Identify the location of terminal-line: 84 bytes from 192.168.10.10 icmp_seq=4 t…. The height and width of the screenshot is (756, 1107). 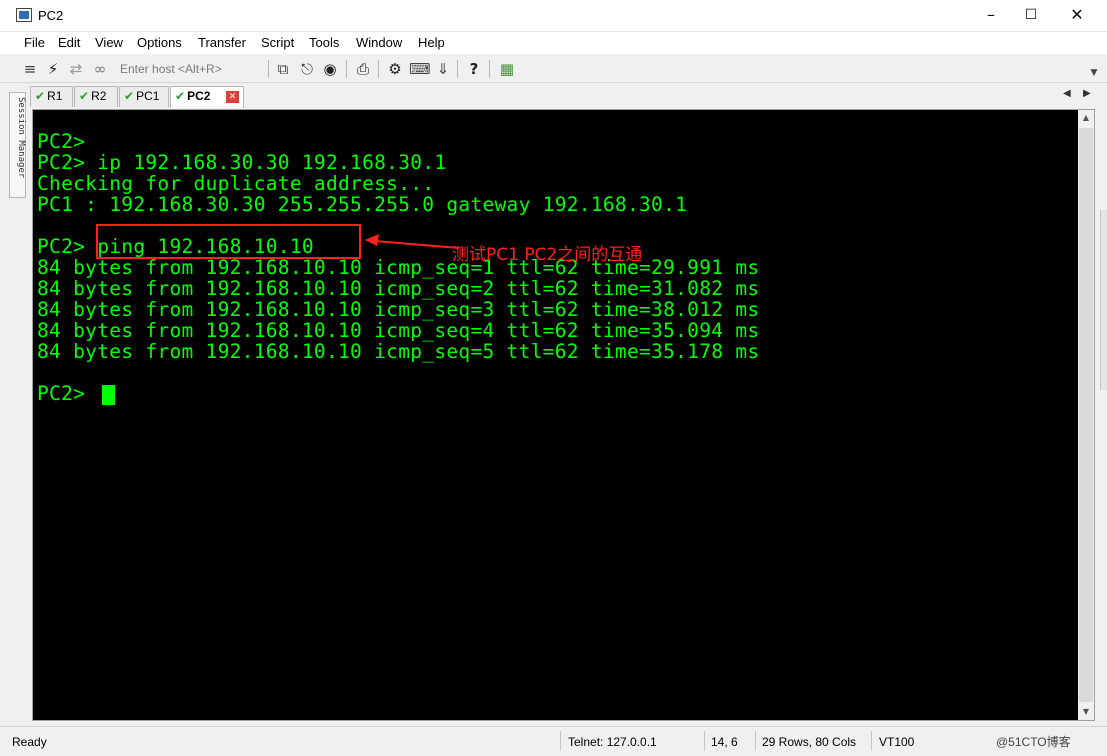
(398, 330).